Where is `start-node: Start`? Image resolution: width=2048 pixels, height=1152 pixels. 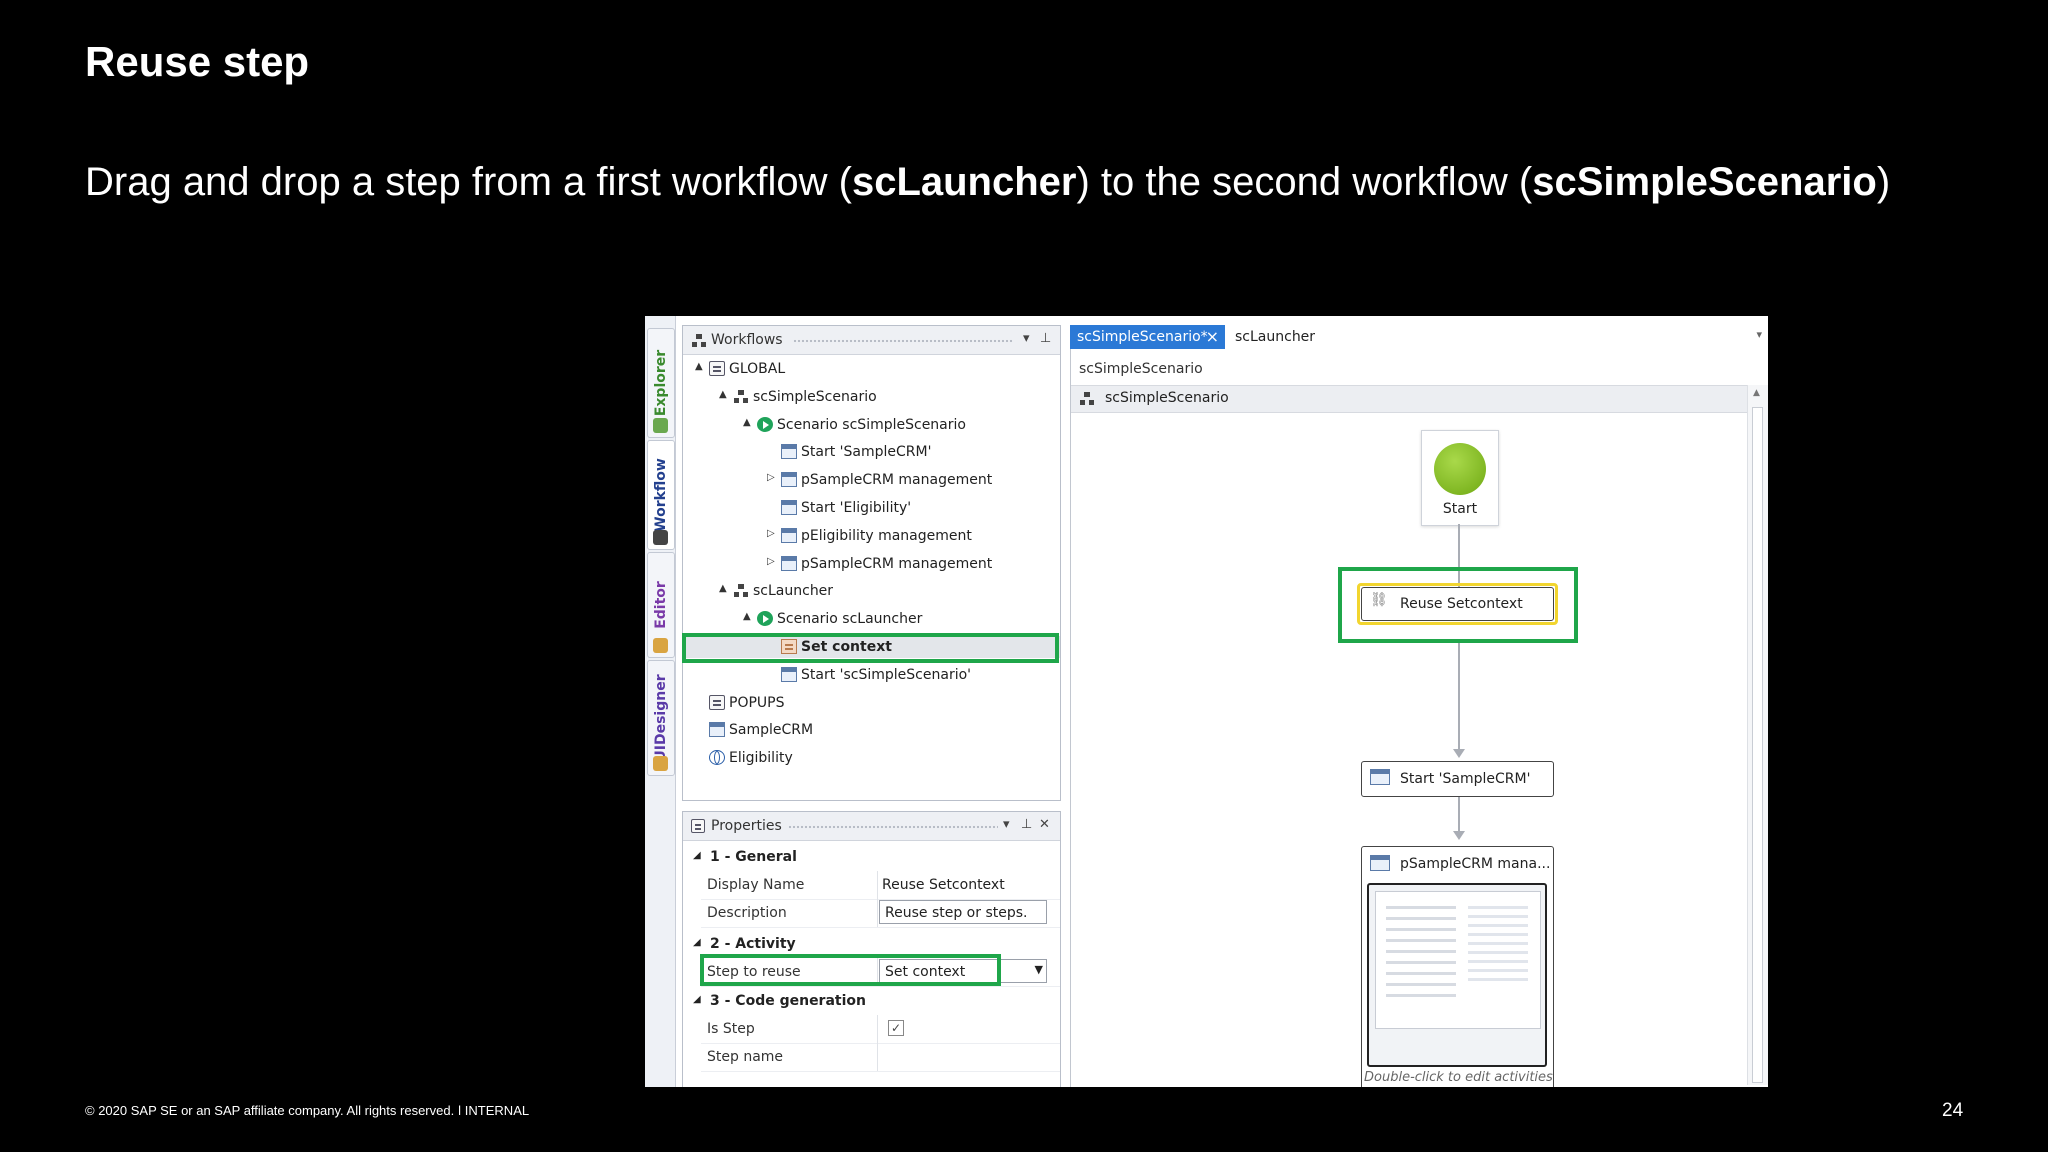
start-node: Start is located at coordinates (1460, 478).